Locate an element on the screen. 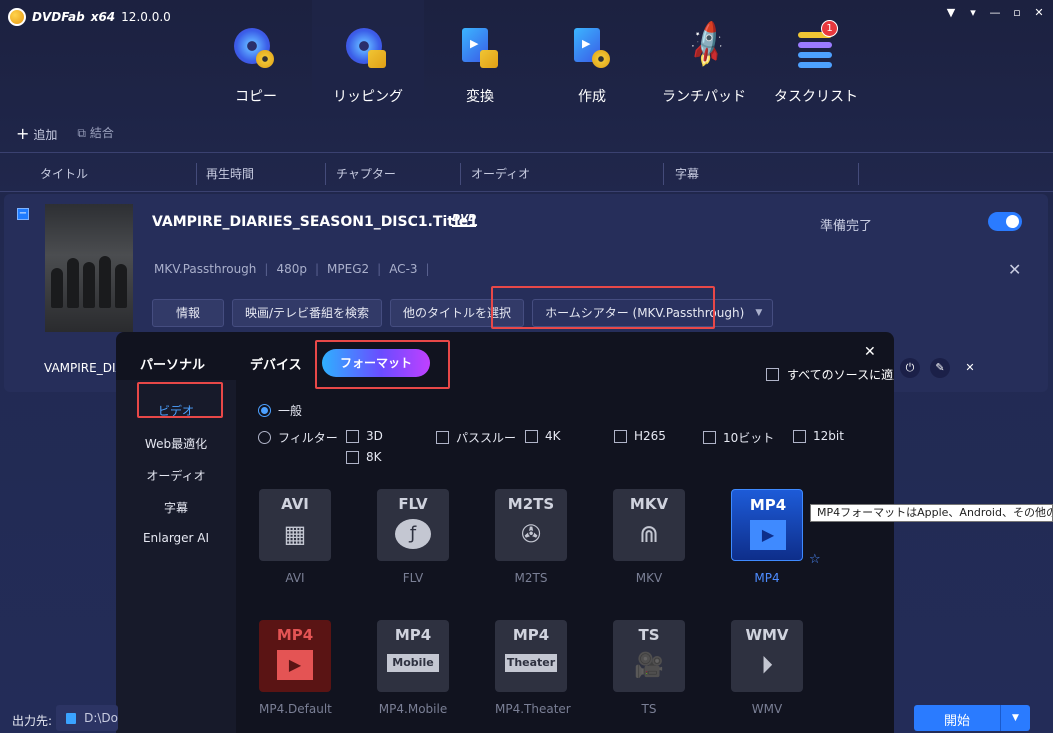 The height and width of the screenshot is (733, 1053). format-ts: TS 🎥 TS is located at coordinates (649, 668).